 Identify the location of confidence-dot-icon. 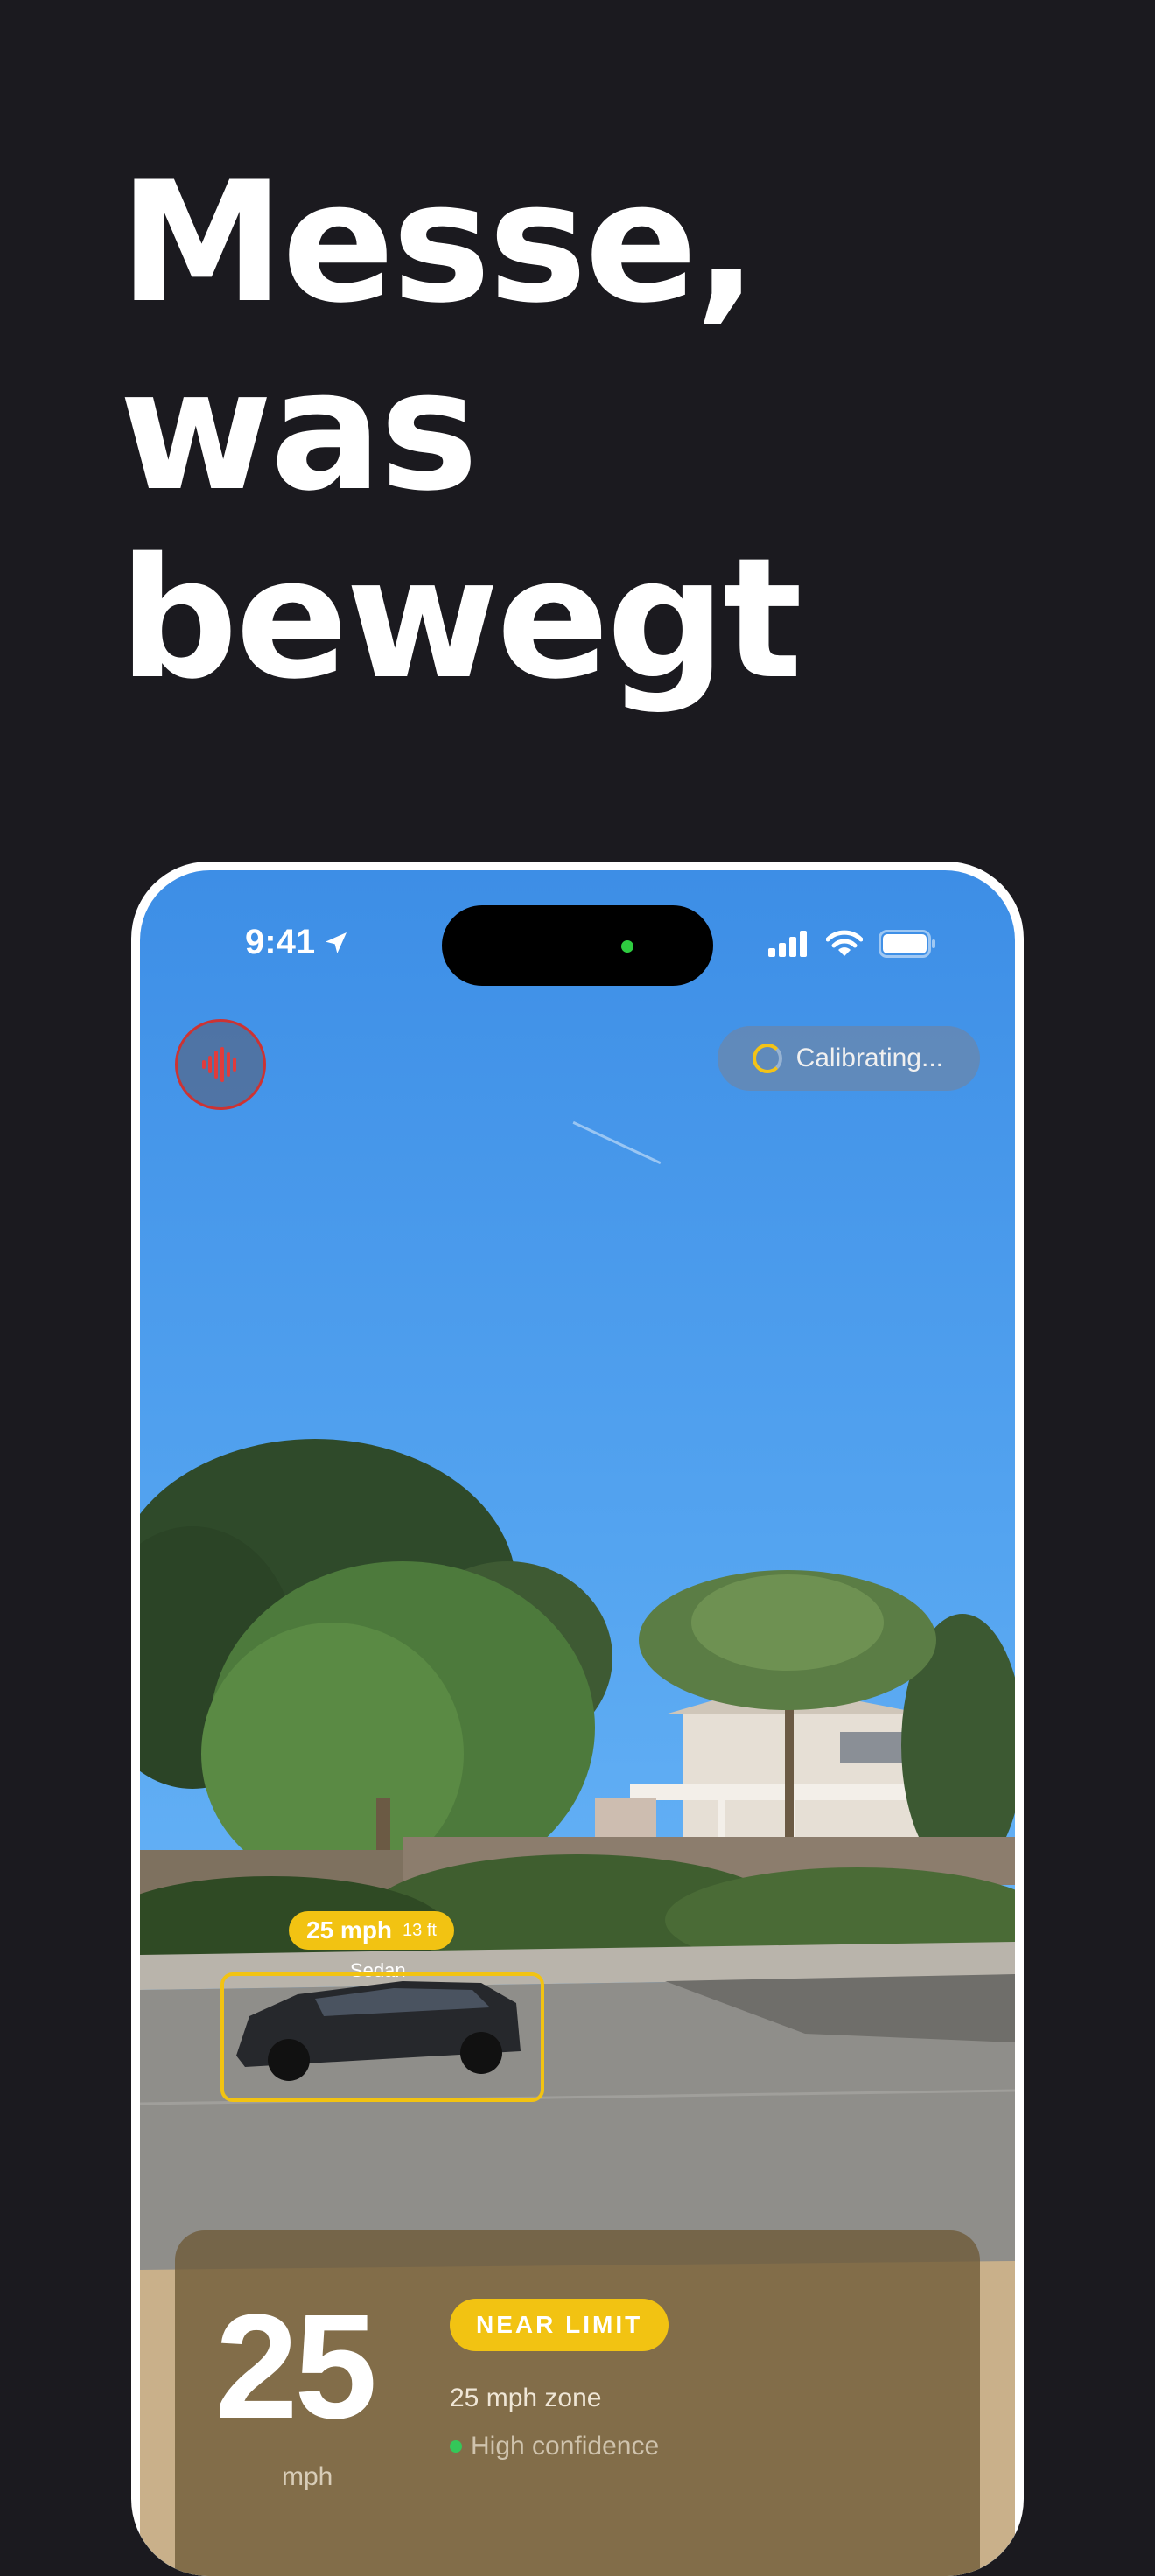
(456, 2446).